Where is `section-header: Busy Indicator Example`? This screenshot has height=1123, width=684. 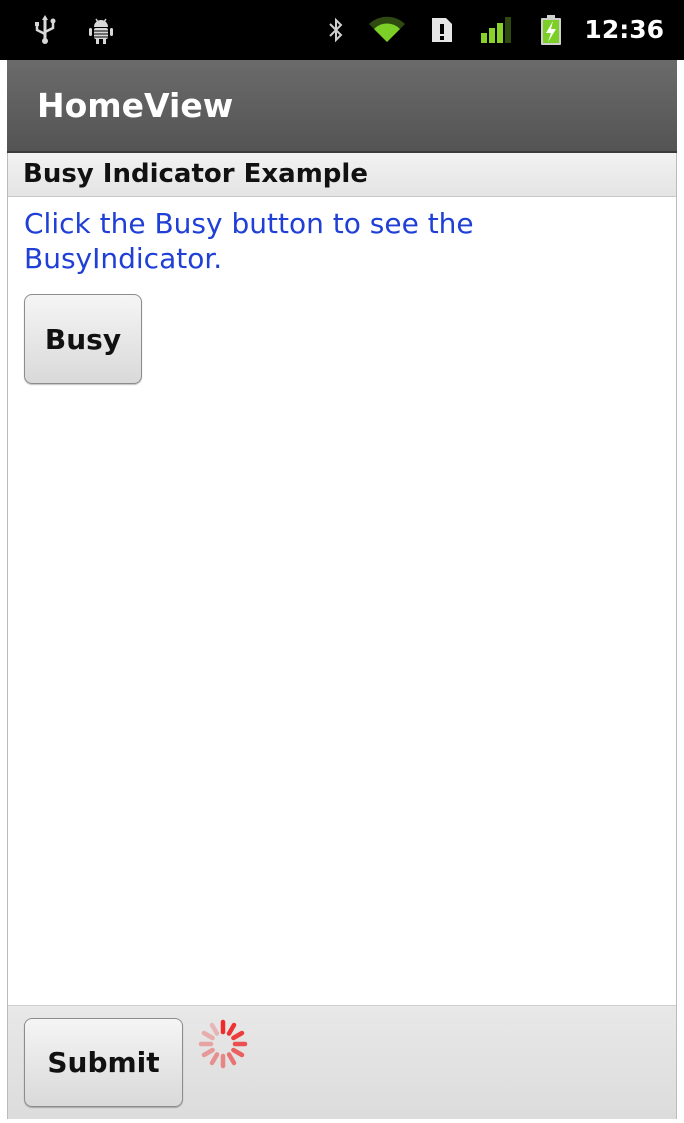
section-header: Busy Indicator Example is located at coordinates (342, 175).